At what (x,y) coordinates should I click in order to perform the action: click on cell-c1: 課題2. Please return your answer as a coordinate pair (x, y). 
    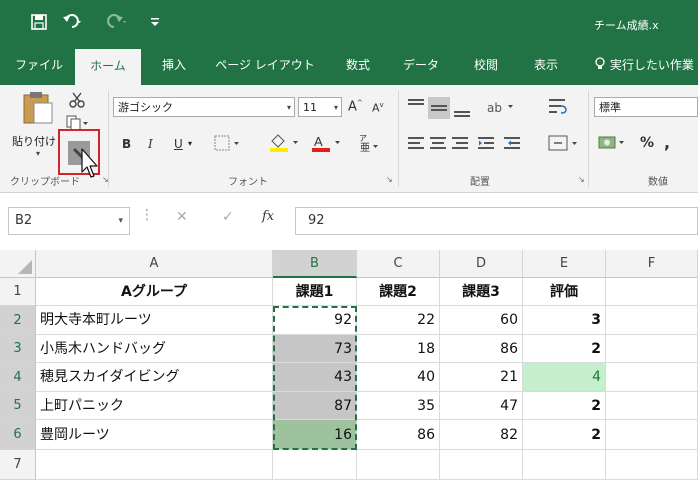
    Looking at the image, I should click on (398, 292).